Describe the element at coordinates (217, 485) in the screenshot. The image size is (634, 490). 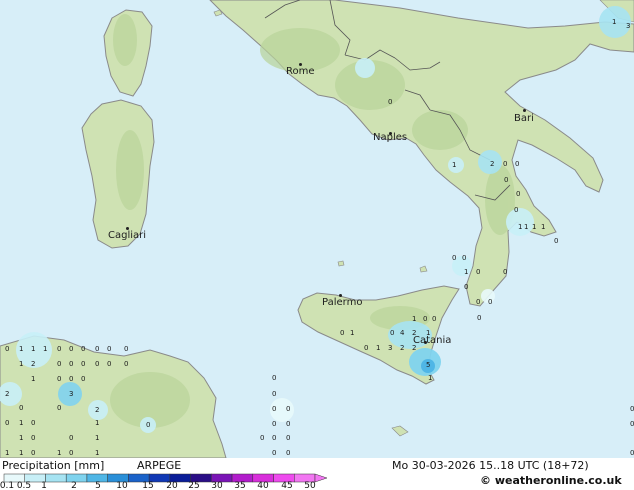
I see `scale-tick-label: 30` at that location.